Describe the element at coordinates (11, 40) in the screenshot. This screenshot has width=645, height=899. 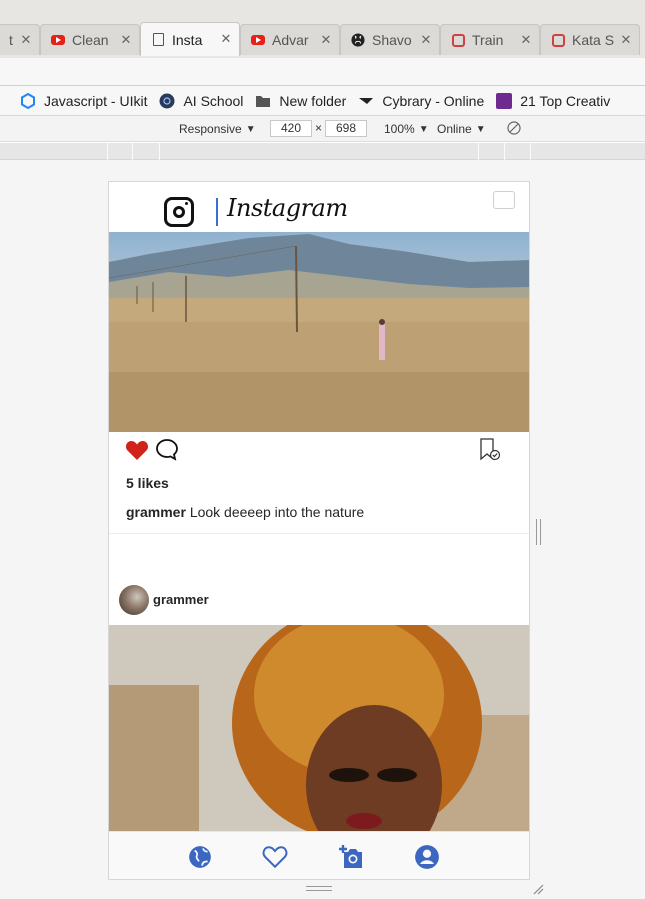
I see `tab-title: t` at that location.